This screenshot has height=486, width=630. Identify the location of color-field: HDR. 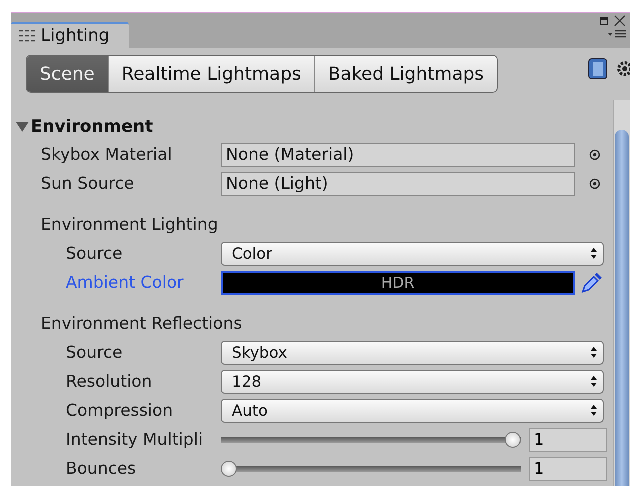
(398, 282).